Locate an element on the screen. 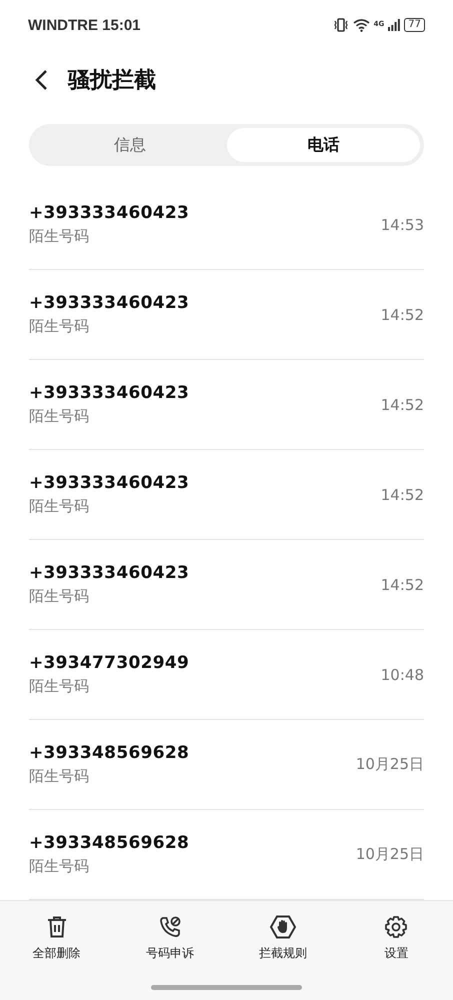 Image resolution: width=453 pixels, height=1000 pixels. settings-icon is located at coordinates (396, 927).